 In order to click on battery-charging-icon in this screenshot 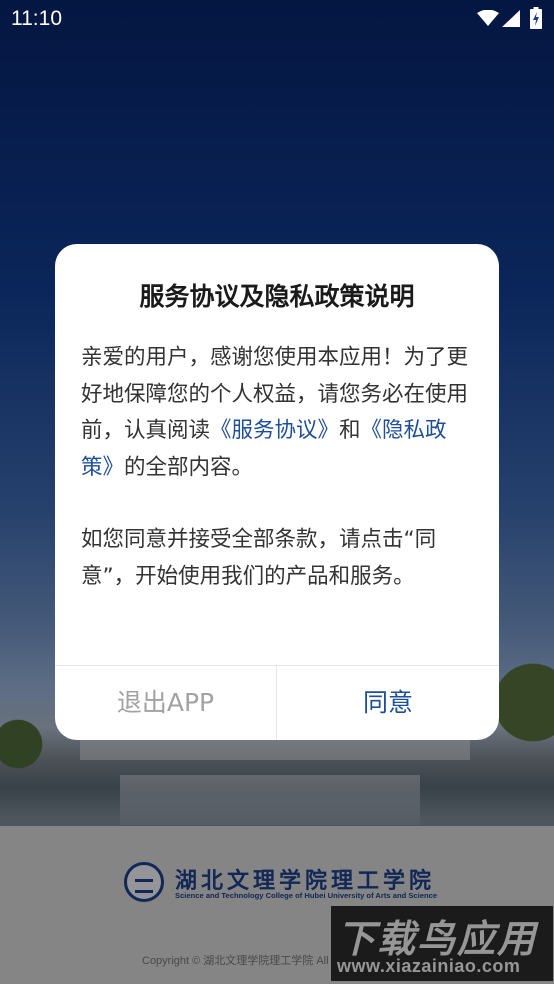, I will do `click(536, 18)`.